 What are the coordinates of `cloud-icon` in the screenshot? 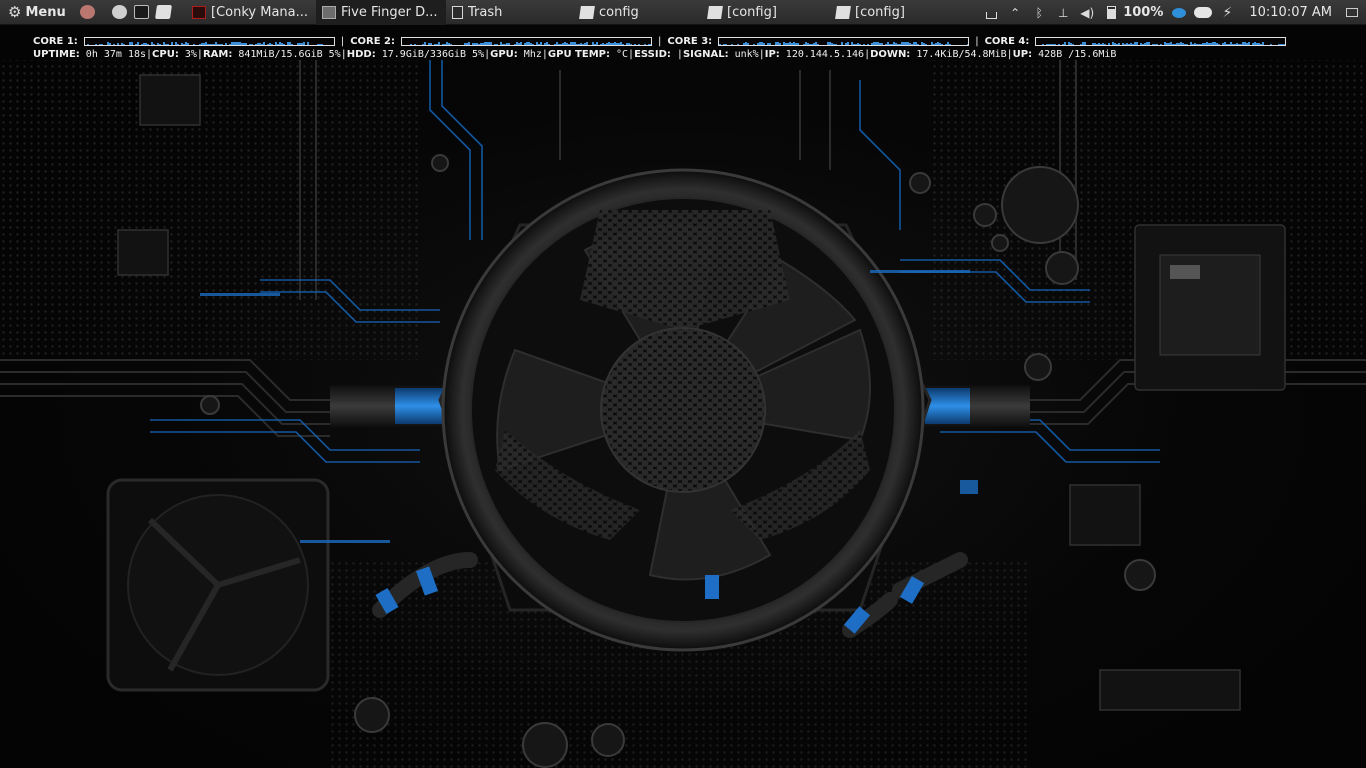 It's located at (1203, 12).